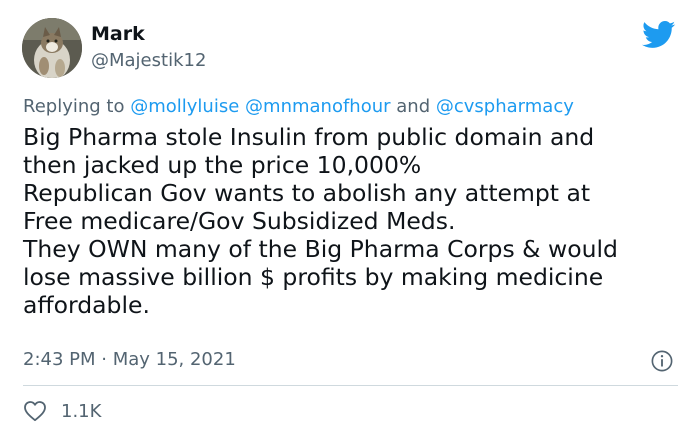  Describe the element at coordinates (318, 106) in the screenshot. I see `mention-link: @mnmanofhour` at that location.